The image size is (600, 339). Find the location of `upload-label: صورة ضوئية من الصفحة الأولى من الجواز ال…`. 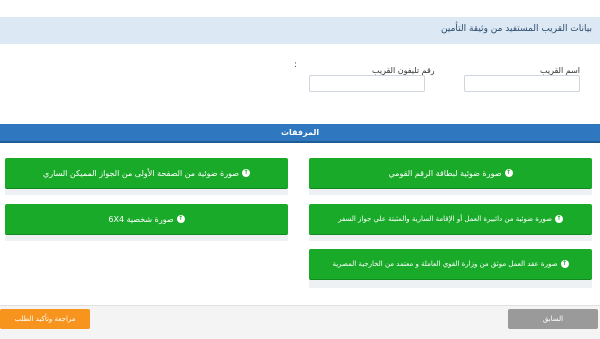

upload-label: صورة ضوئية من الصفحة الأولى من الجواز ال… is located at coordinates (141, 173).